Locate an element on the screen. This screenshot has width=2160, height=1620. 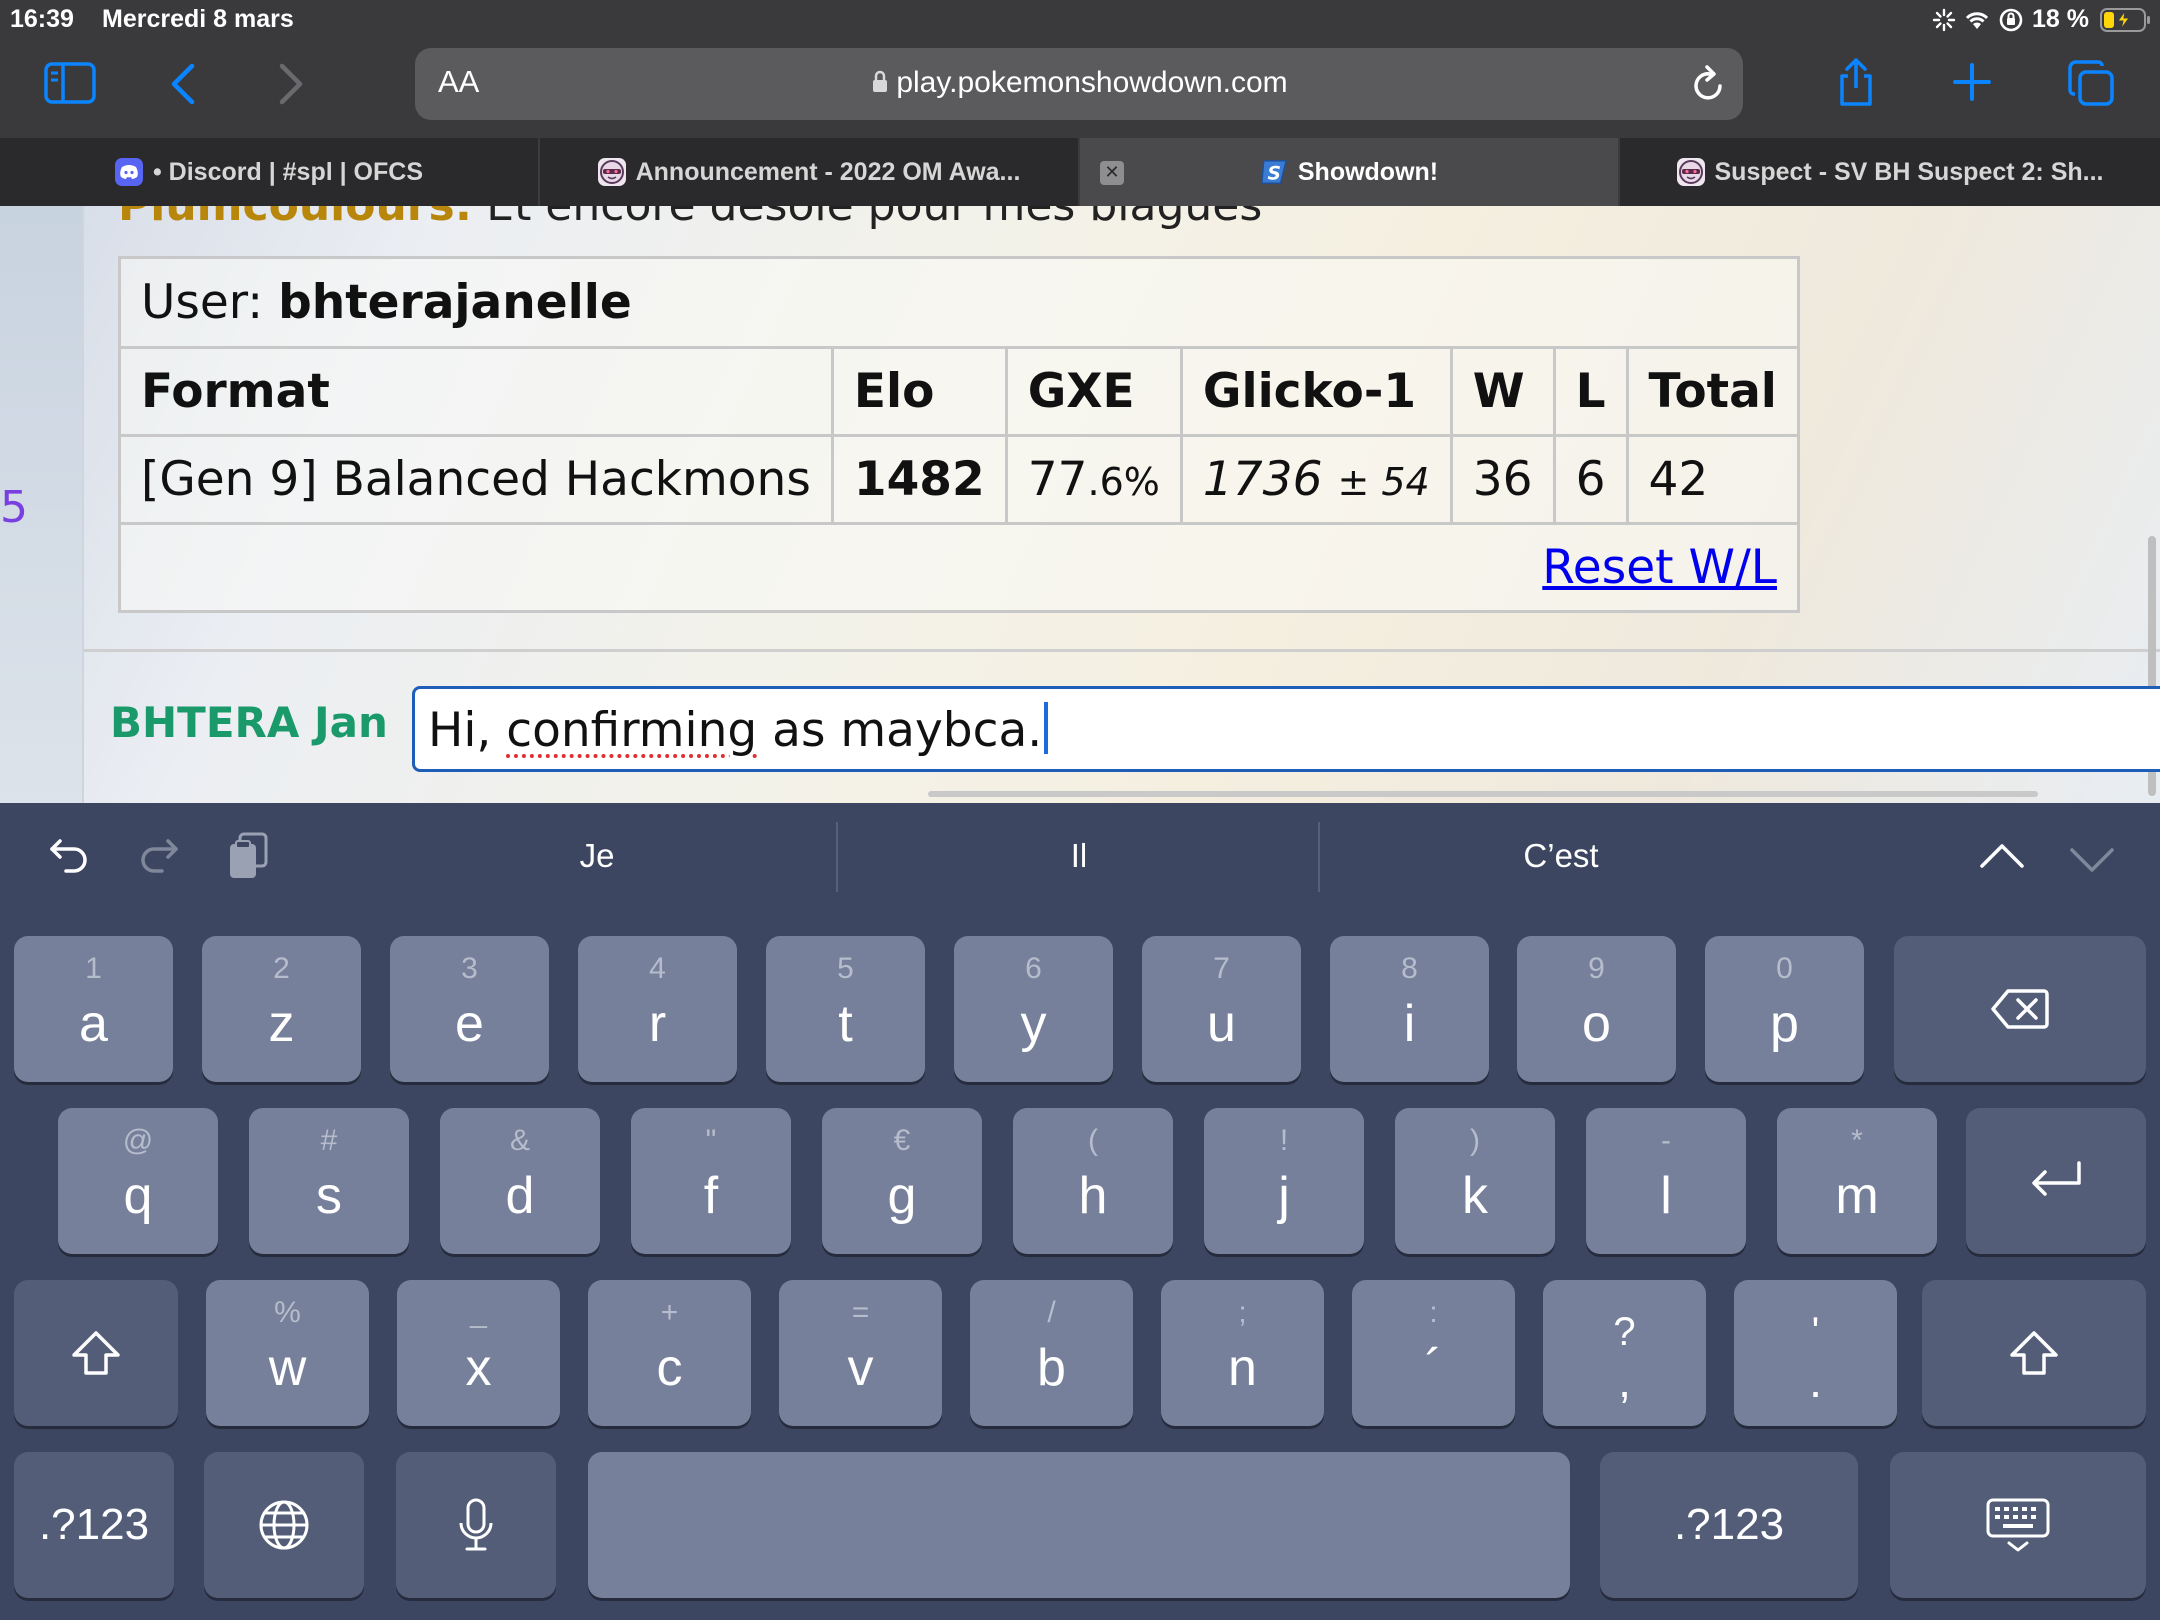
horizontal-scroll-thumb is located at coordinates (1483, 794).